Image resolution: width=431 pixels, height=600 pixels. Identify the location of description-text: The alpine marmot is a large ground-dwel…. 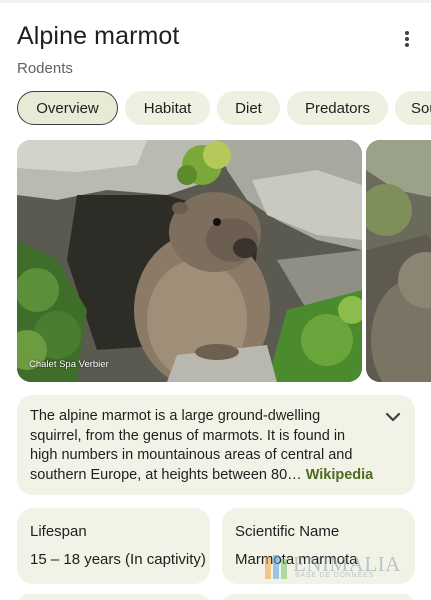
(202, 446).